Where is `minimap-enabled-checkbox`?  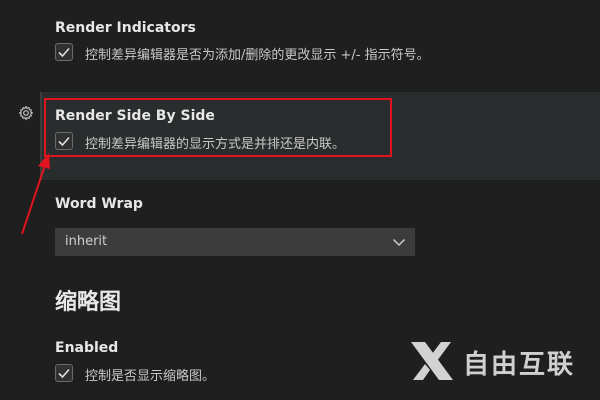
minimap-enabled-checkbox is located at coordinates (64, 373).